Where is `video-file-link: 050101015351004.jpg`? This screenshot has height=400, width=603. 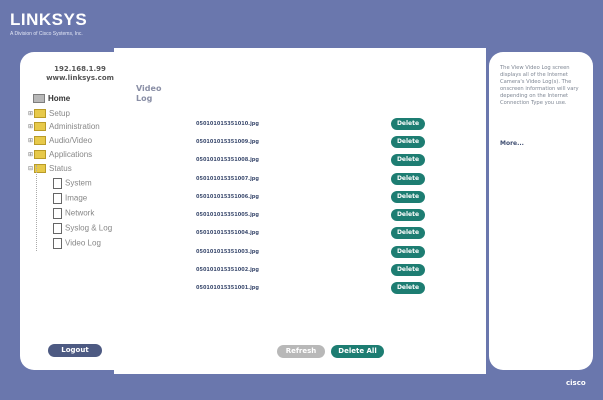 video-file-link: 050101015351004.jpg is located at coordinates (227, 233).